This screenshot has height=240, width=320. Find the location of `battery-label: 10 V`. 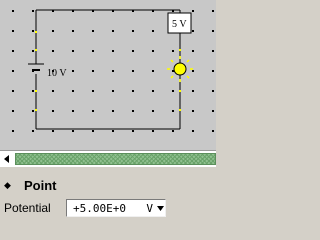

battery-label: 10 V is located at coordinates (57, 73).